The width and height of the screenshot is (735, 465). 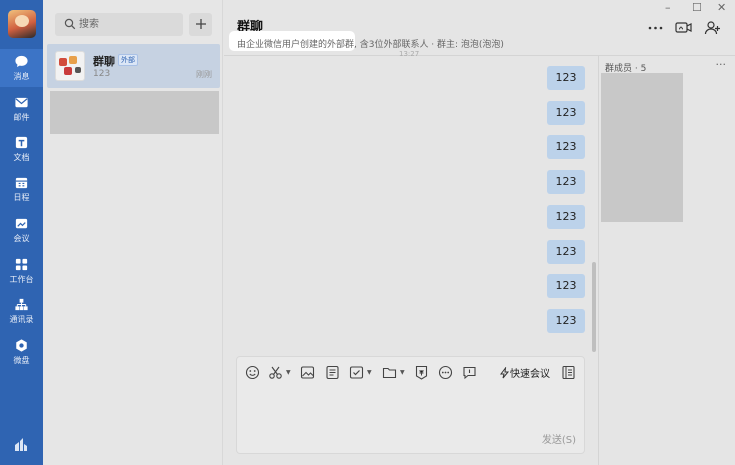 What do you see at coordinates (594, 307) in the screenshot?
I see `message-scrollbar` at bounding box center [594, 307].